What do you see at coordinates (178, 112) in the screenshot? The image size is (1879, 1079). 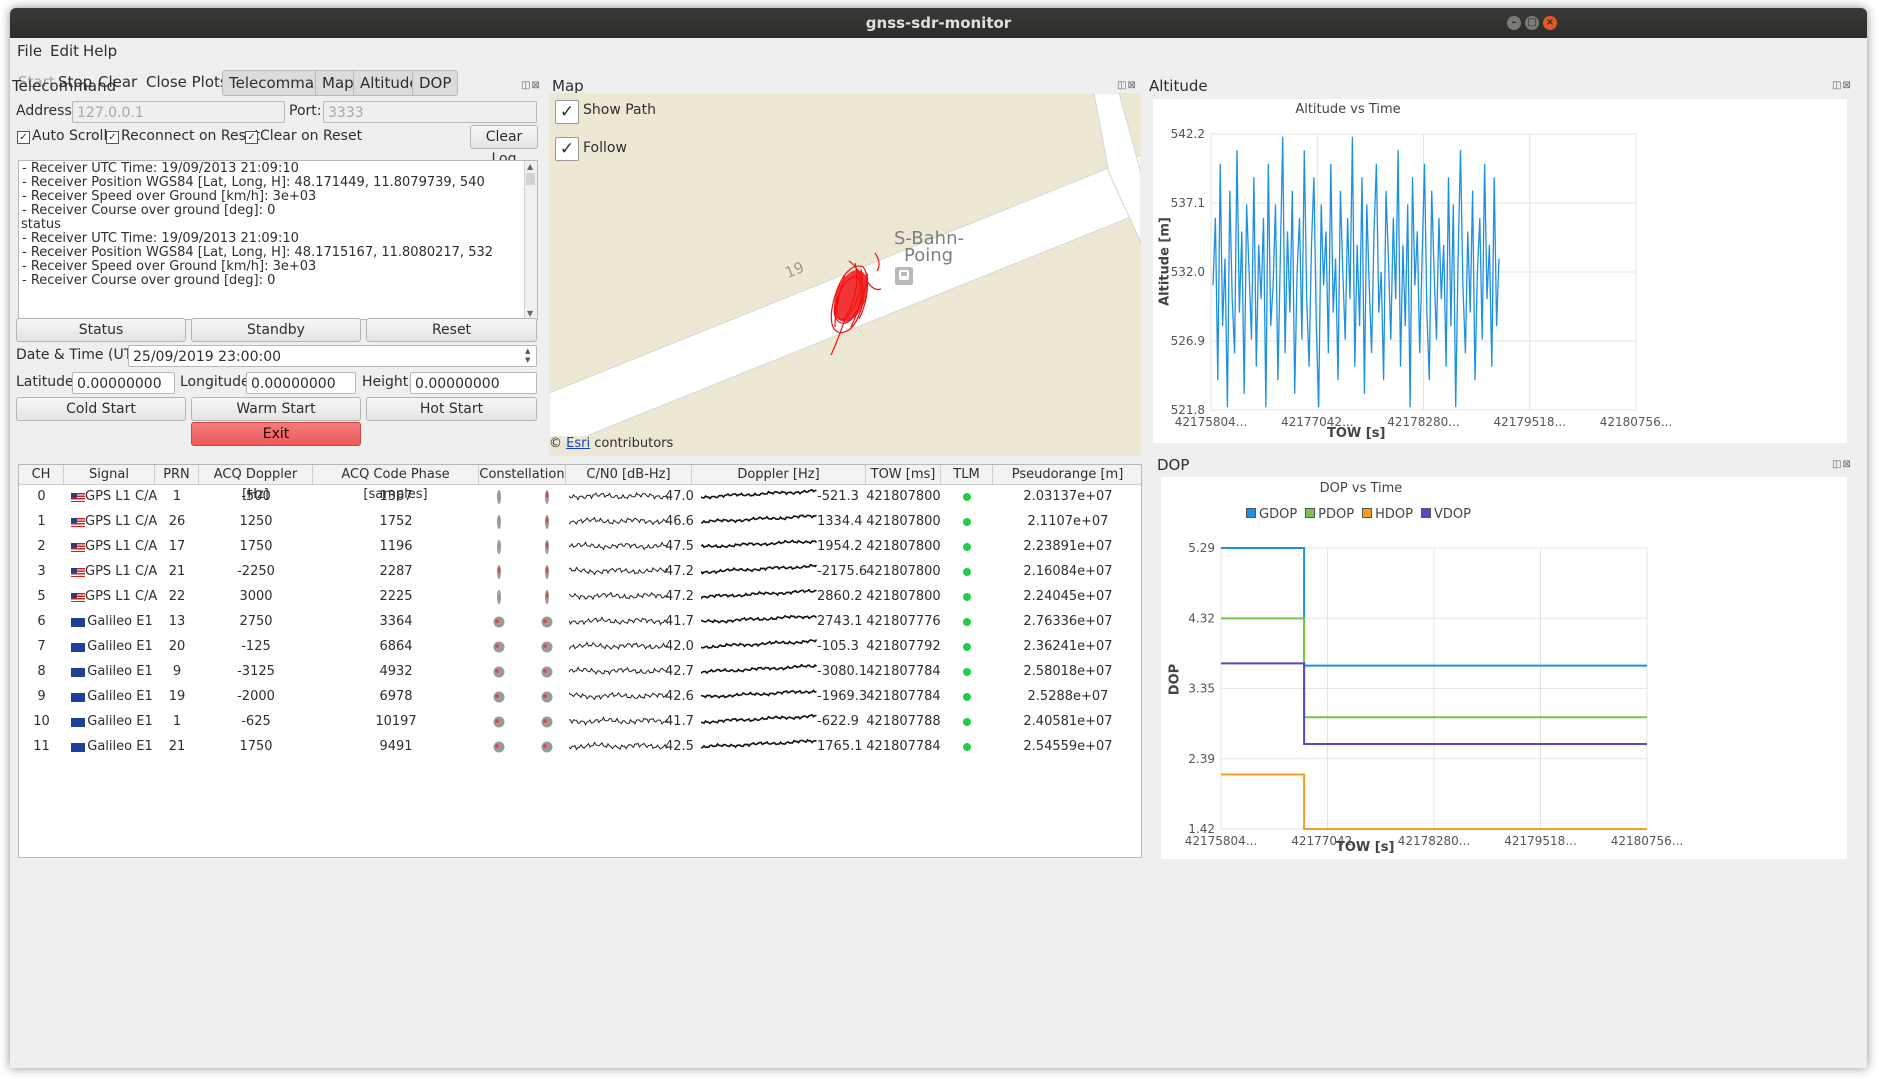 I see `address-field: 127.0.0.1` at bounding box center [178, 112].